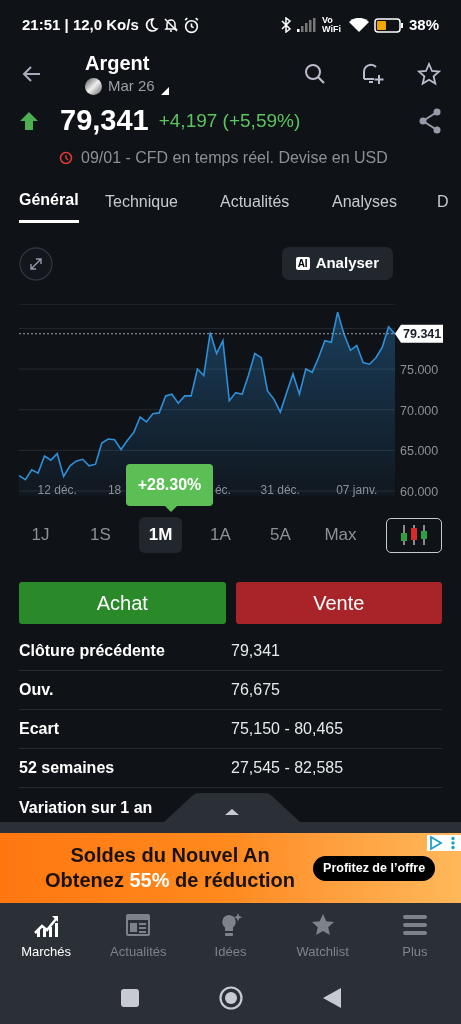 The image size is (461, 1024). I want to click on stat-value: 27,545 - 82,585, so click(287, 768).